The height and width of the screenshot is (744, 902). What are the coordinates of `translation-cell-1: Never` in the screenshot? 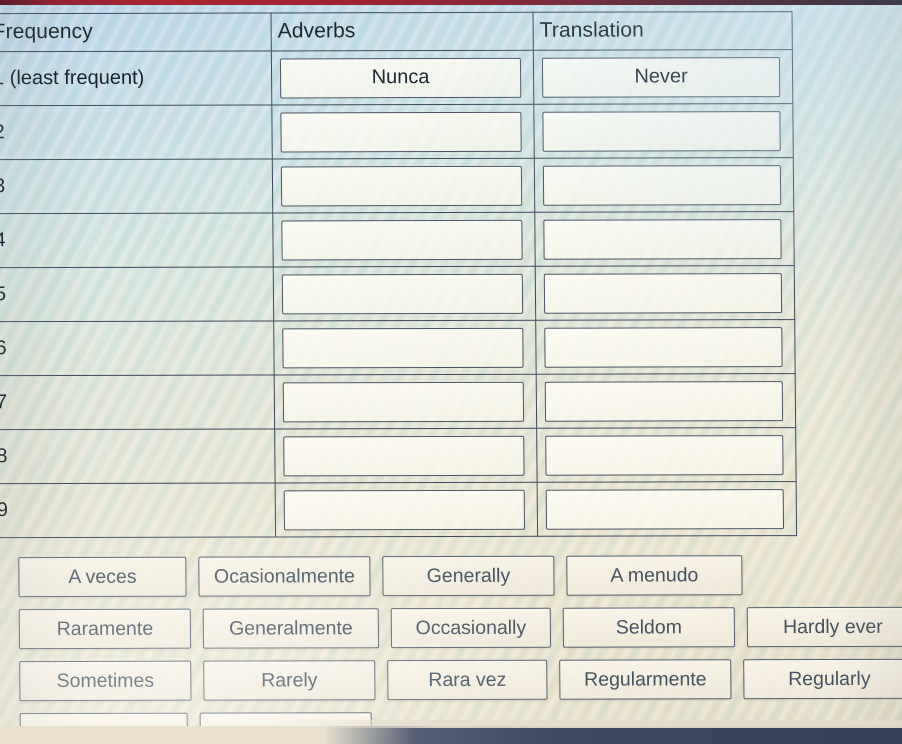 It's located at (663, 77).